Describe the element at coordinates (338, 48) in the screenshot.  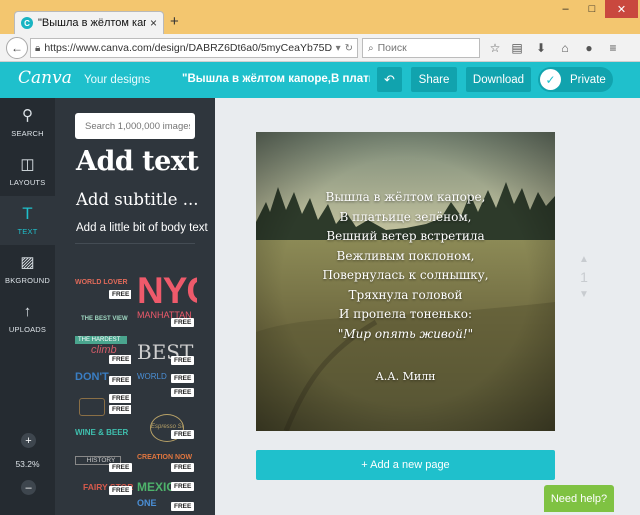
I see `url-dropdown-icon: ▾` at that location.